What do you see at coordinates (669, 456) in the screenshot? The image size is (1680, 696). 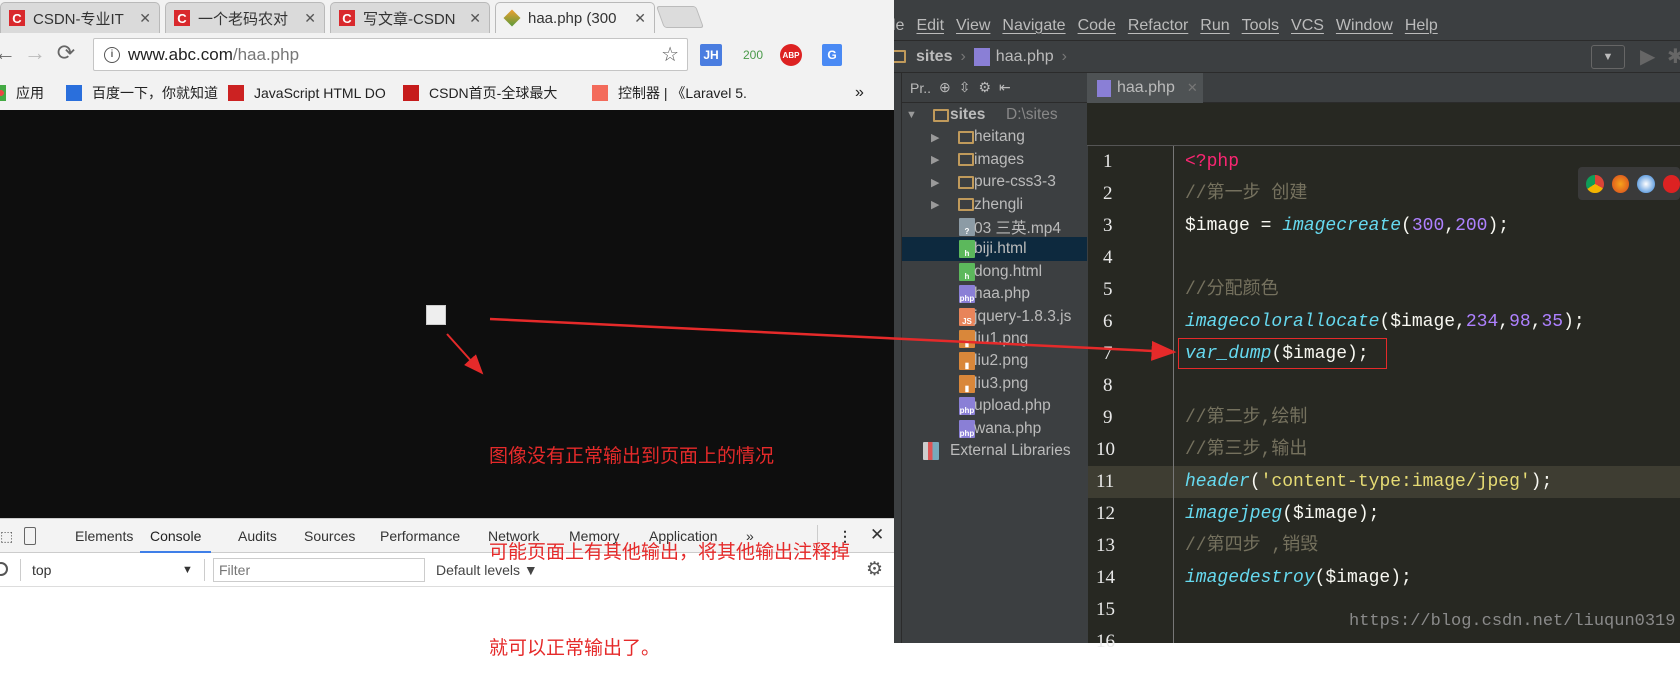 I see `note-line: 图像没有正常输出到页面上的情况` at bounding box center [669, 456].